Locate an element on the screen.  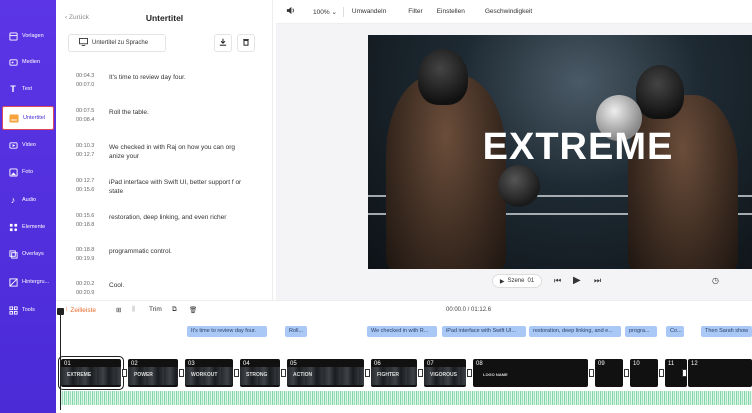
monitor-icon is located at coordinates (83, 43).